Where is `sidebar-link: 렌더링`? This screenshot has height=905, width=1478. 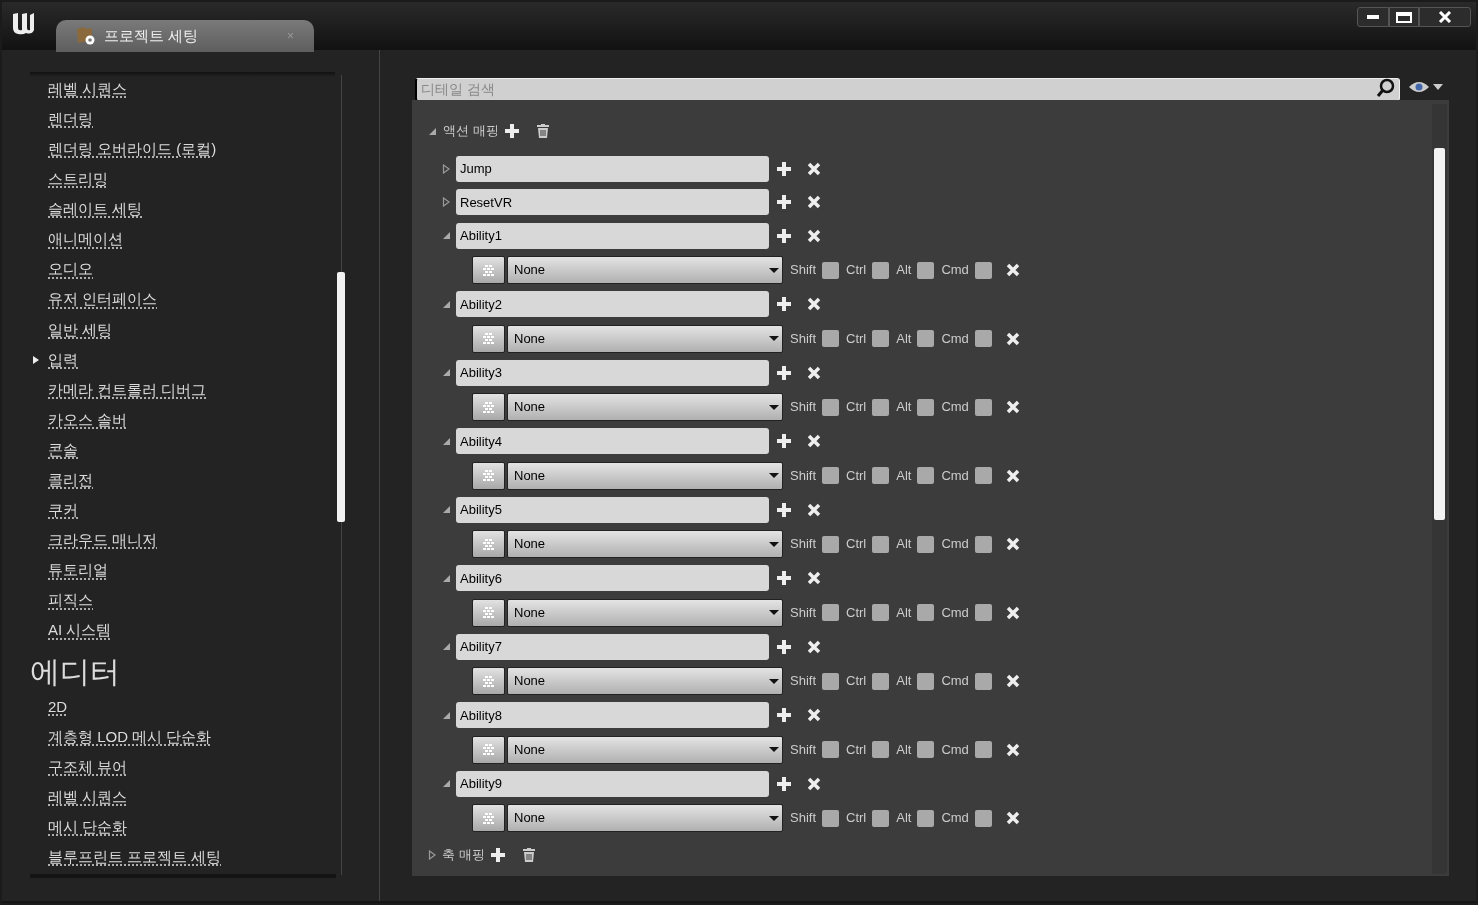 sidebar-link: 렌더링 is located at coordinates (70, 119).